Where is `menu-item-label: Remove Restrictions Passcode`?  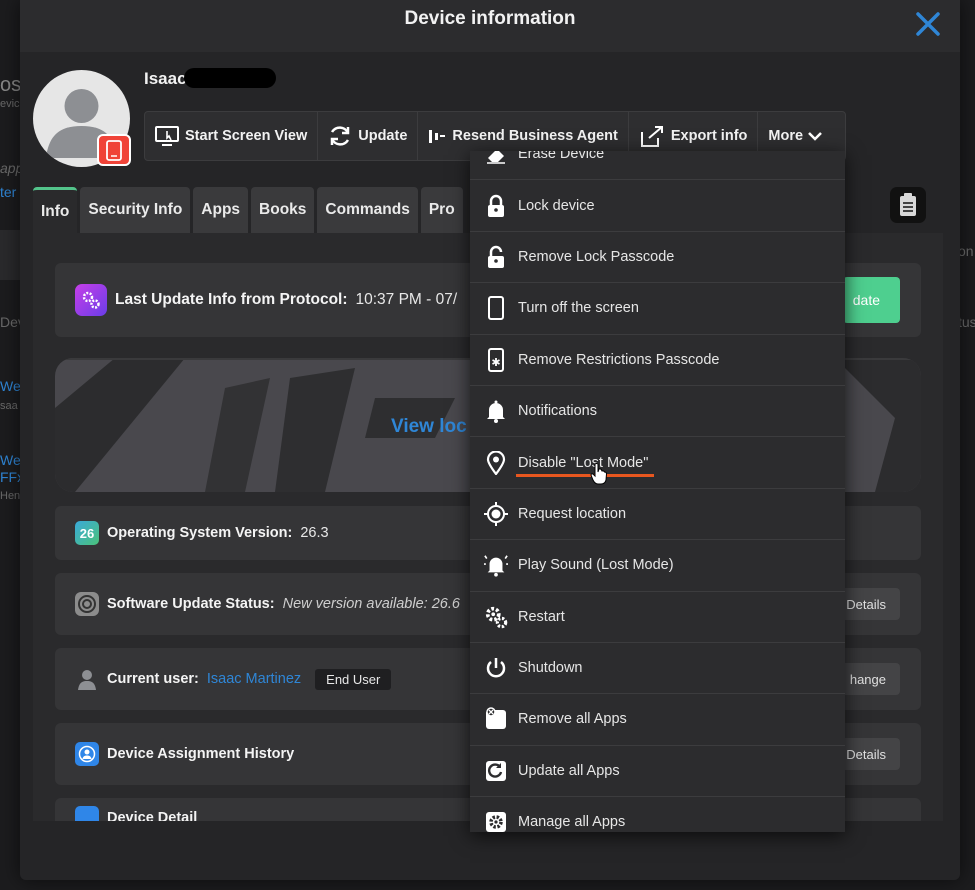 menu-item-label: Remove Restrictions Passcode is located at coordinates (619, 359).